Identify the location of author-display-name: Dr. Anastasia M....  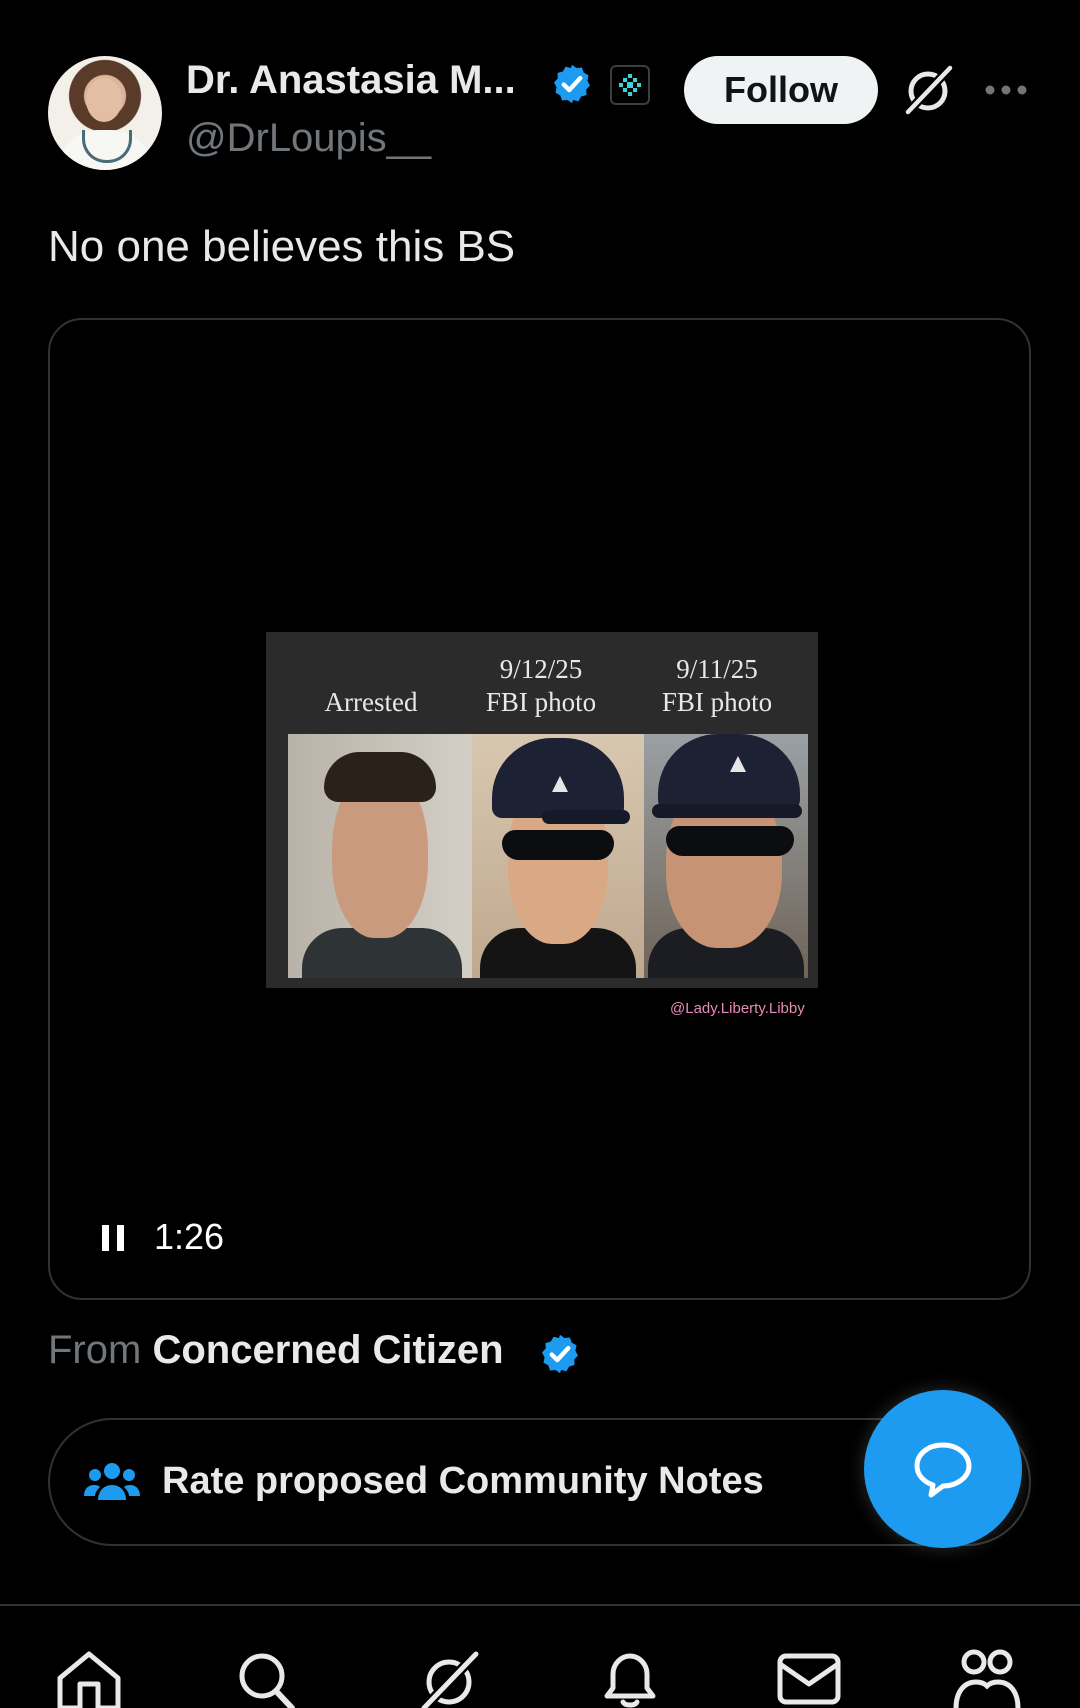
(351, 80).